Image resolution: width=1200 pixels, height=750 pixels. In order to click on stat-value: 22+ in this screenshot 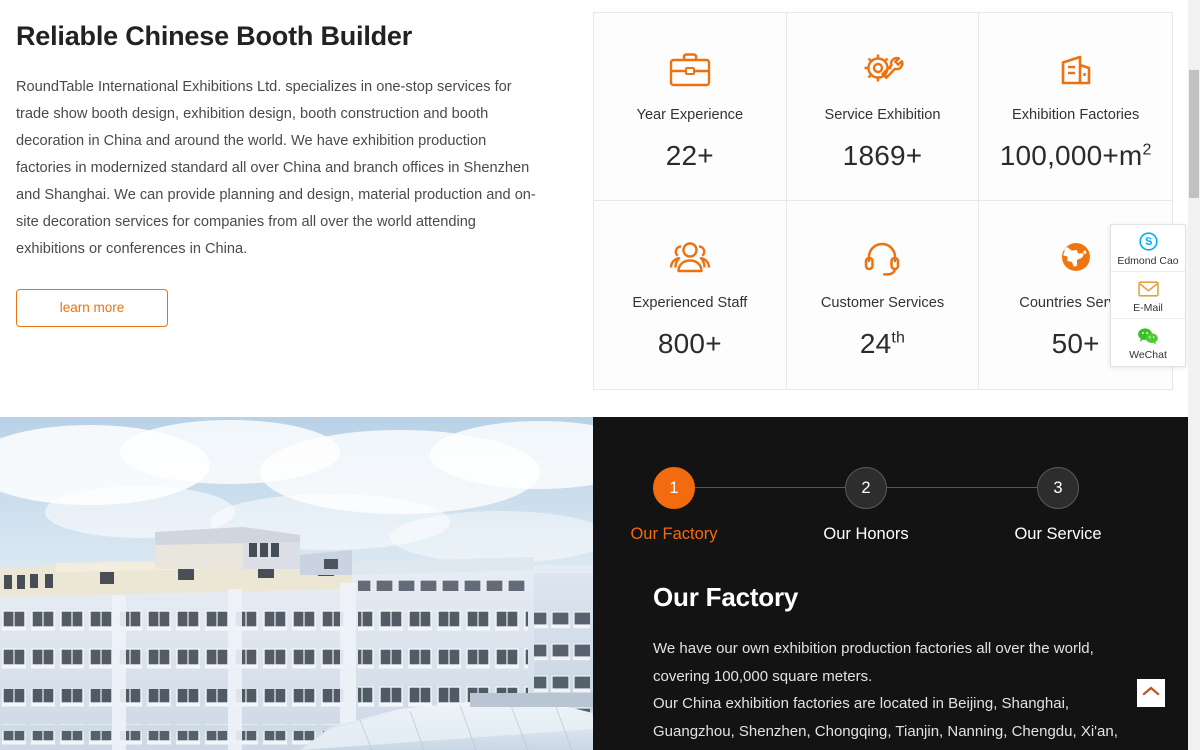, I will do `click(689, 155)`.